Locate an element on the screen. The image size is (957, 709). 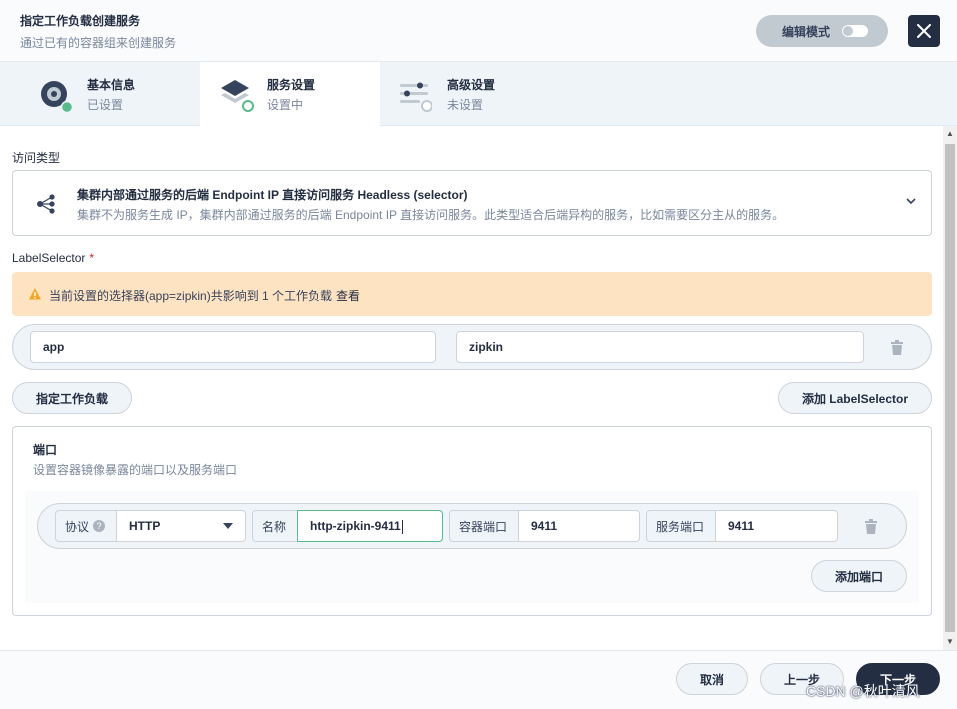
port-name-value: http-zipkin-9411 is located at coordinates (355, 526).